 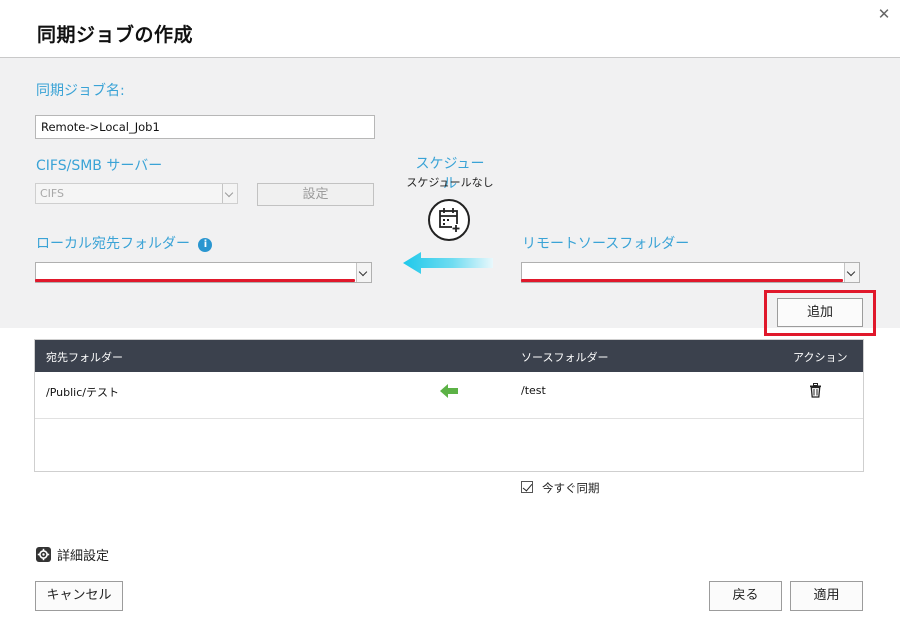 I want to click on trash-icon, so click(x=815, y=390).